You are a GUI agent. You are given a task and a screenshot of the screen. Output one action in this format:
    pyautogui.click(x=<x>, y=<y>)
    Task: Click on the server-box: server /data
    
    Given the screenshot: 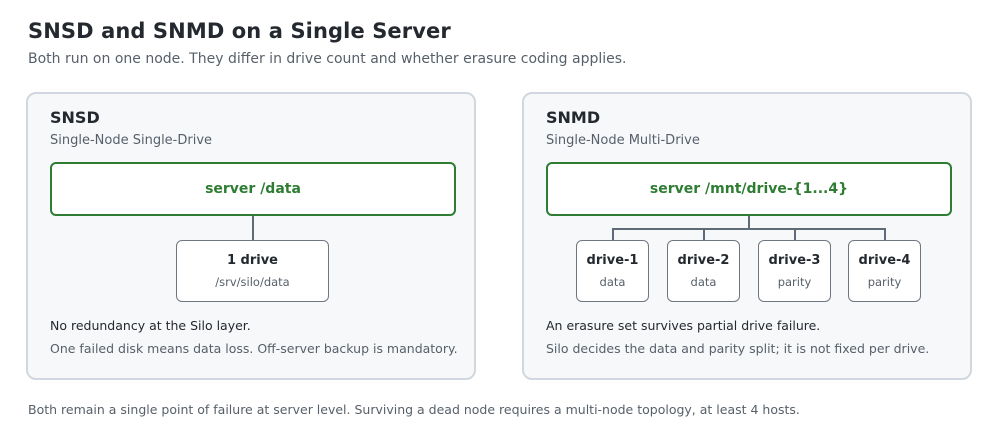 What is the action you would take?
    pyautogui.click(x=253, y=189)
    